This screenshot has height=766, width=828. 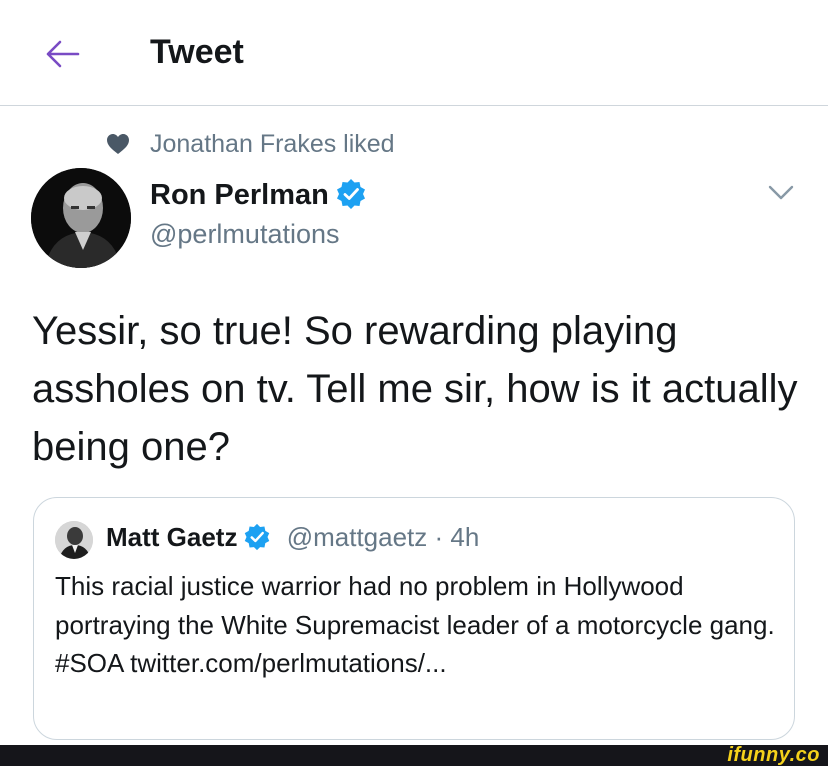 What do you see at coordinates (245, 234) in the screenshot?
I see `author-handle: @perlmutations` at bounding box center [245, 234].